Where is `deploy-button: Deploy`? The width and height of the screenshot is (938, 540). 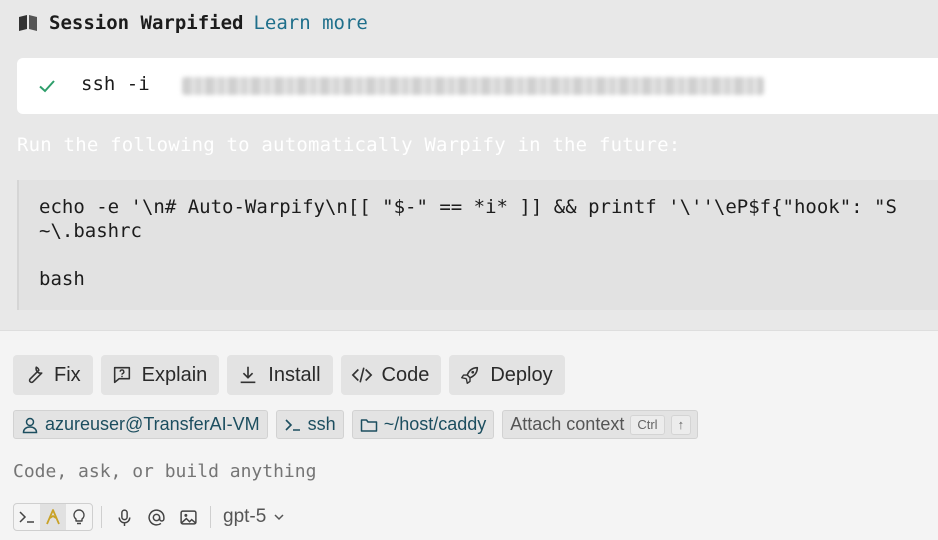 deploy-button: Deploy is located at coordinates (507, 375).